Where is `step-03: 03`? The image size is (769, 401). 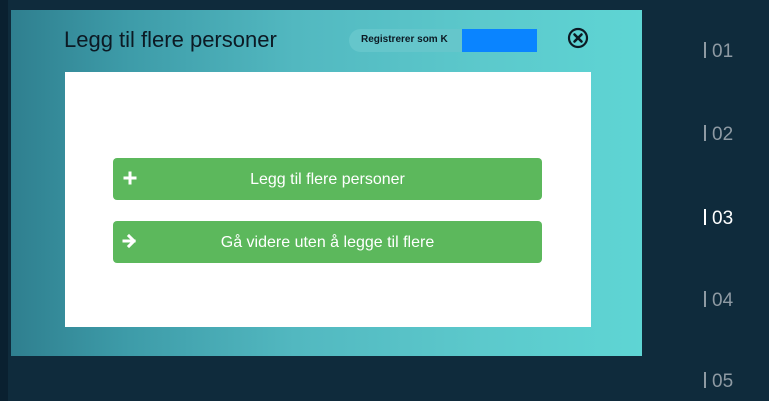
step-03: 03 is located at coordinates (718, 219).